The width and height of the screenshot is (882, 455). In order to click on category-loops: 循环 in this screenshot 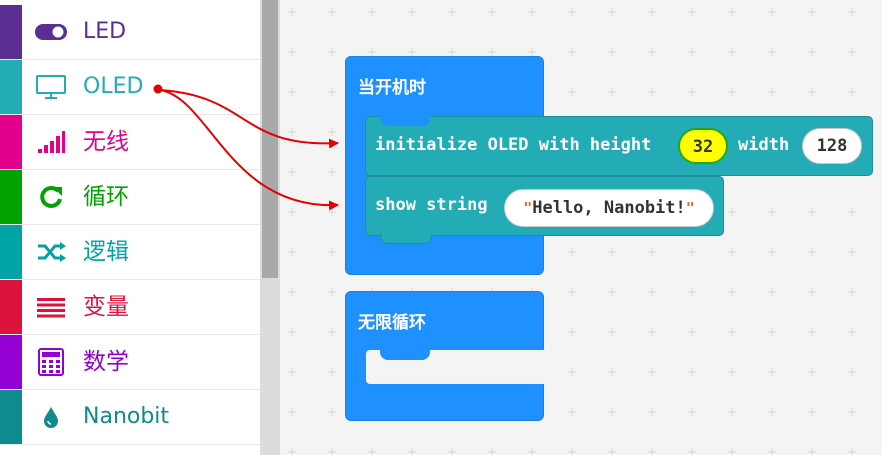, I will do `click(130, 197)`.